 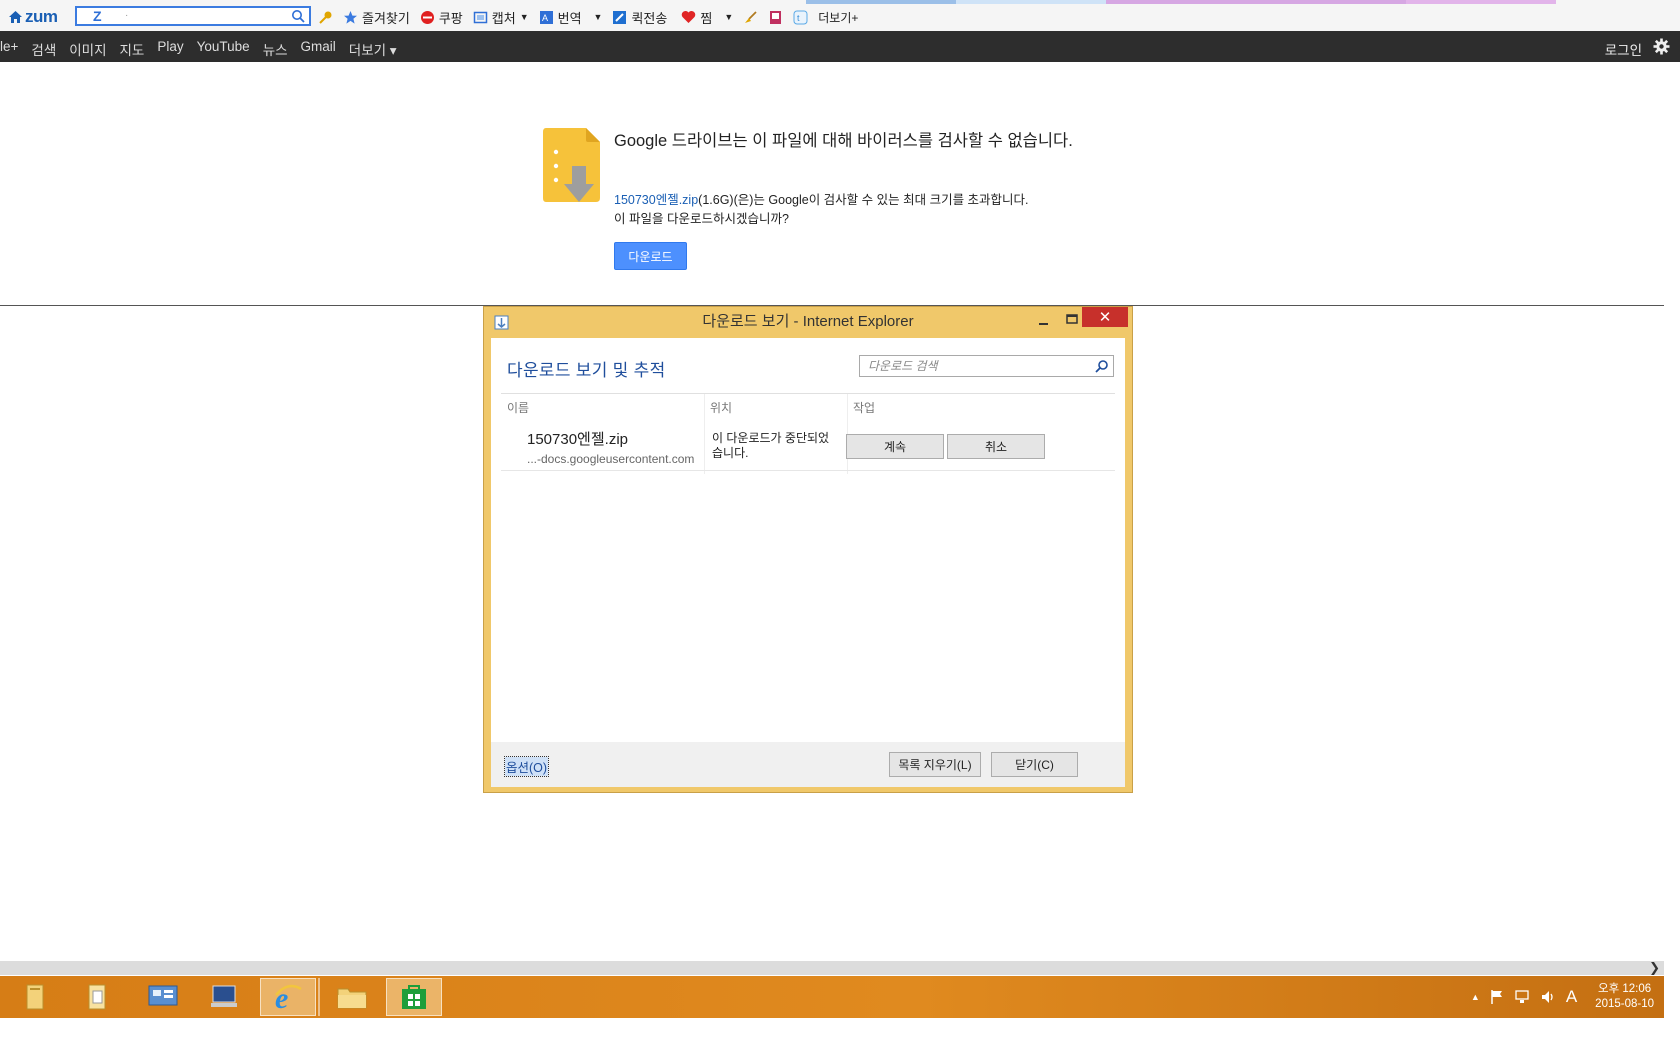 I want to click on key-icon, so click(x=325, y=17).